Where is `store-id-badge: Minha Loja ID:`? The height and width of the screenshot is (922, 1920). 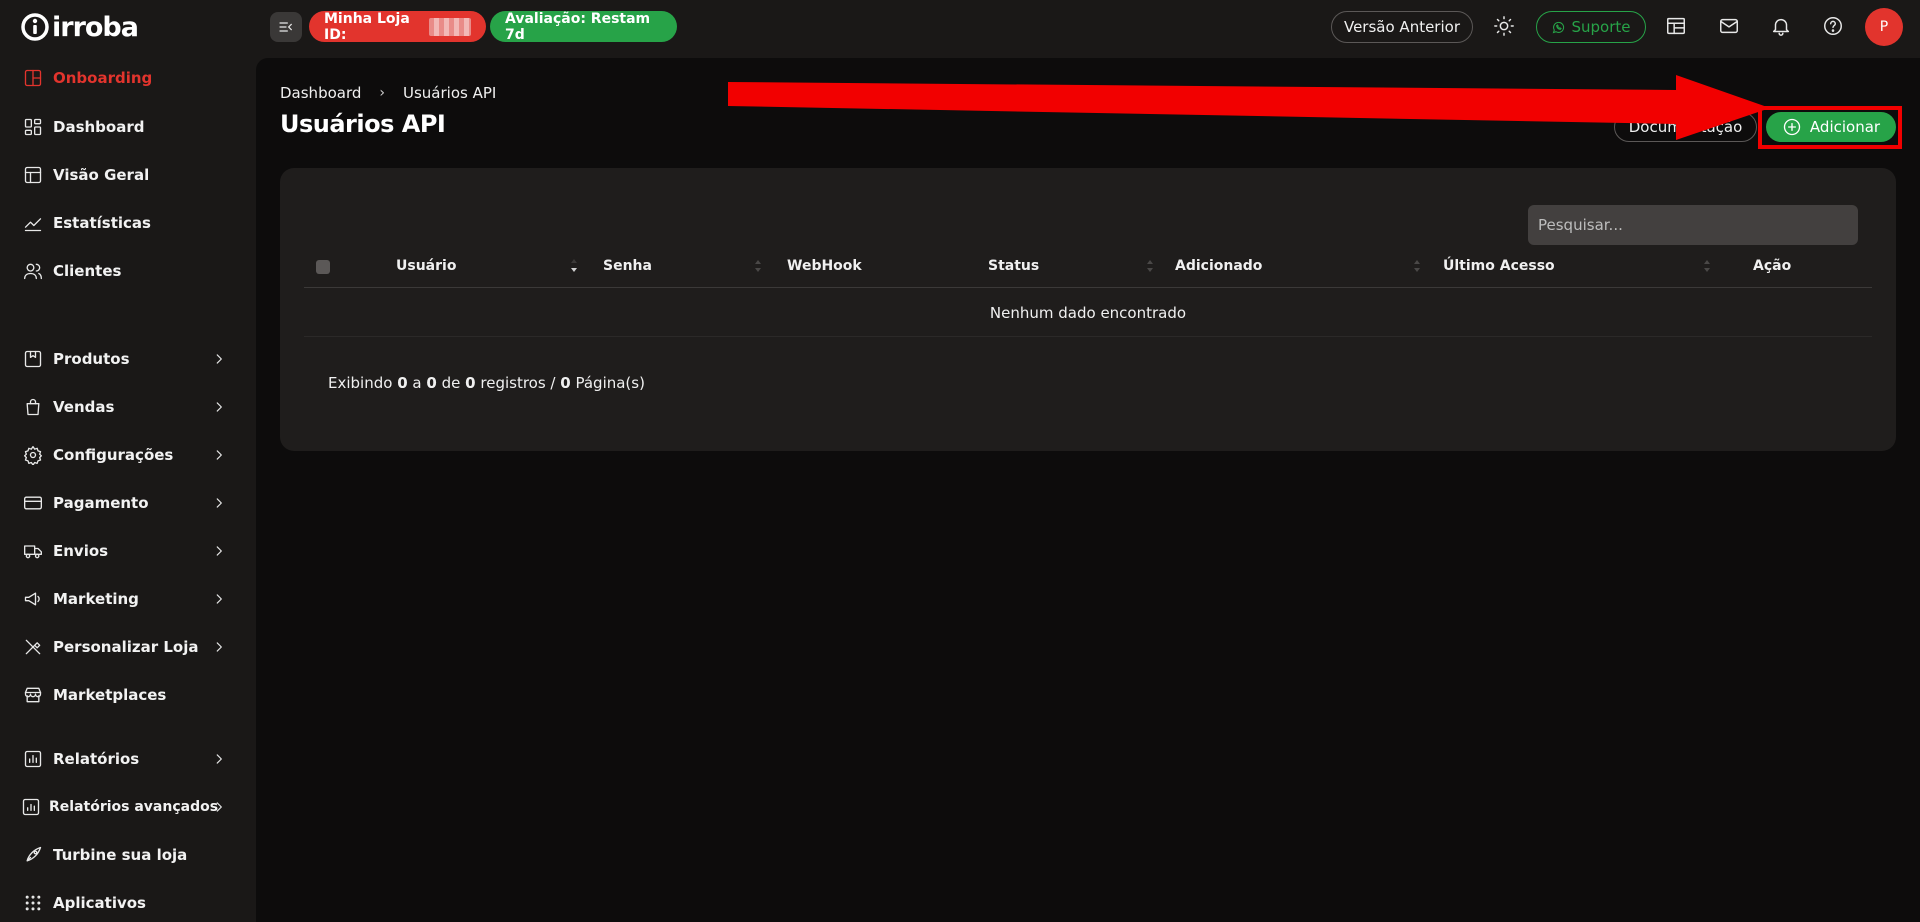 store-id-badge: Minha Loja ID: is located at coordinates (397, 27).